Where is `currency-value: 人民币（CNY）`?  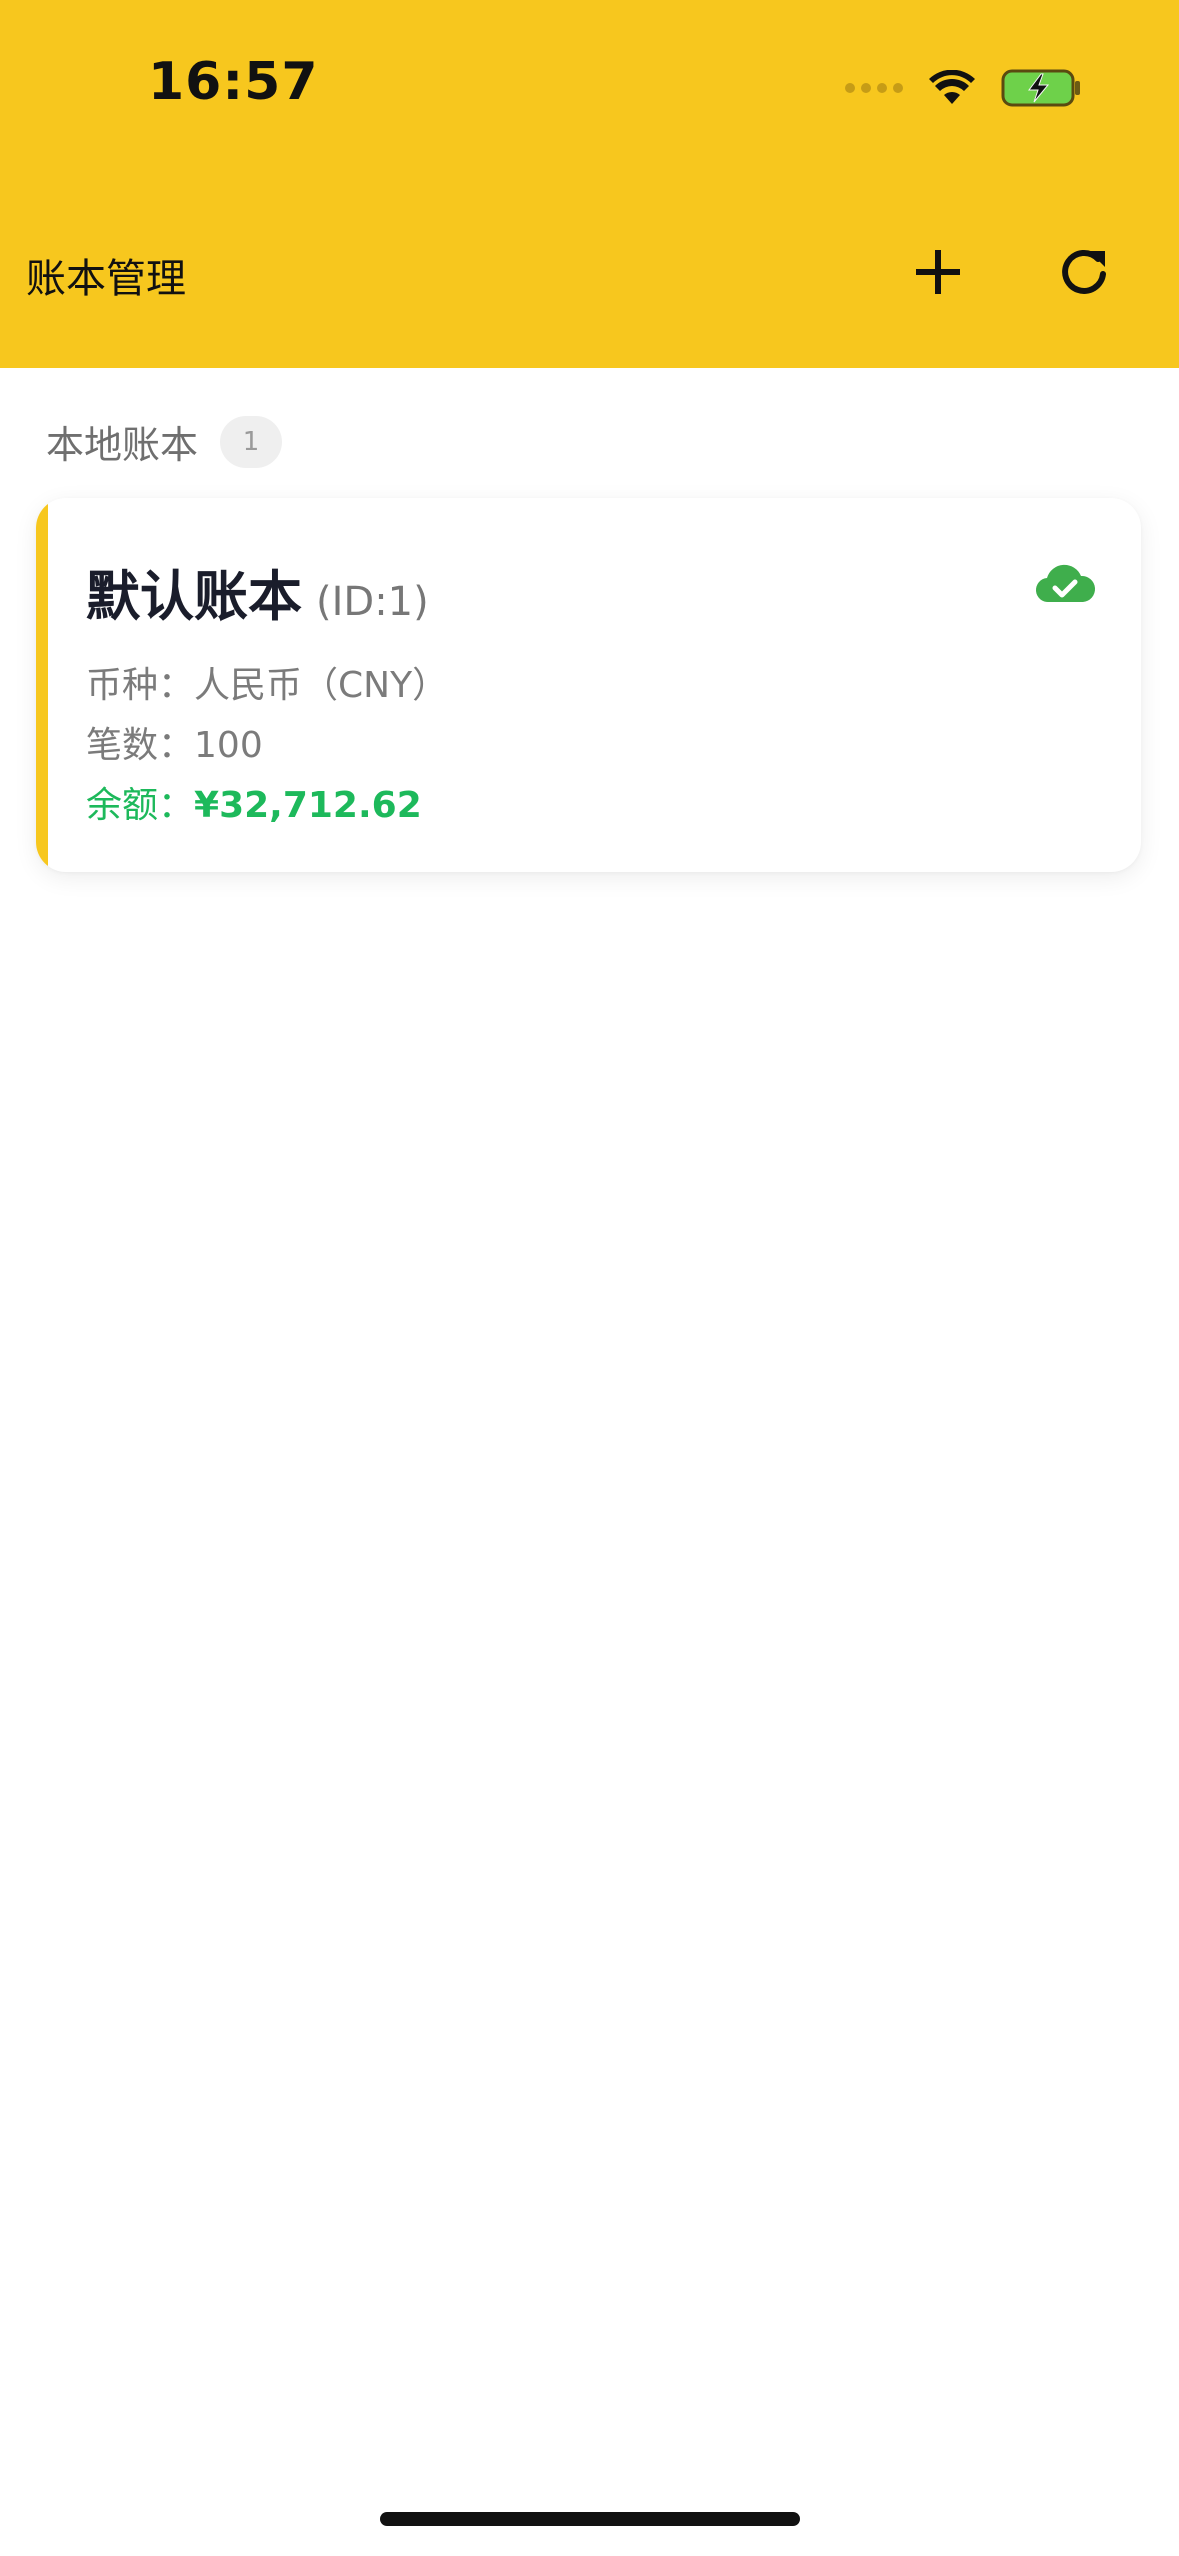 currency-value: 人民币（CNY） is located at coordinates (321, 685).